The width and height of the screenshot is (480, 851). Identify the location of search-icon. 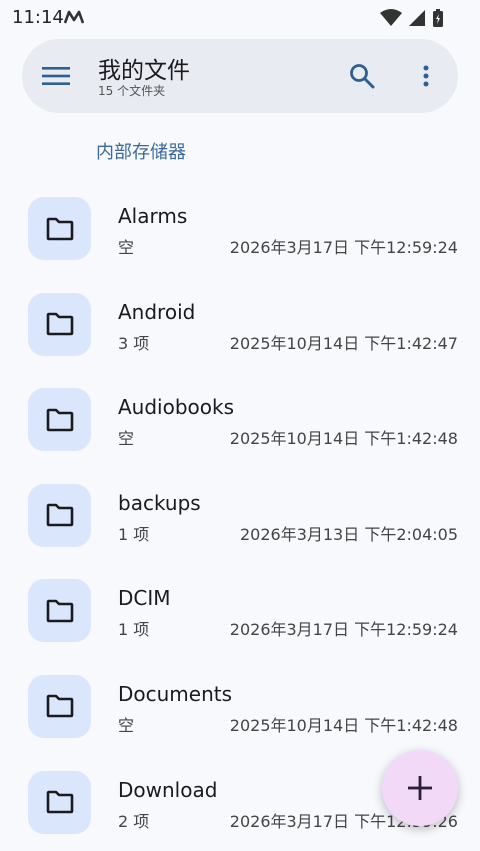
(362, 76).